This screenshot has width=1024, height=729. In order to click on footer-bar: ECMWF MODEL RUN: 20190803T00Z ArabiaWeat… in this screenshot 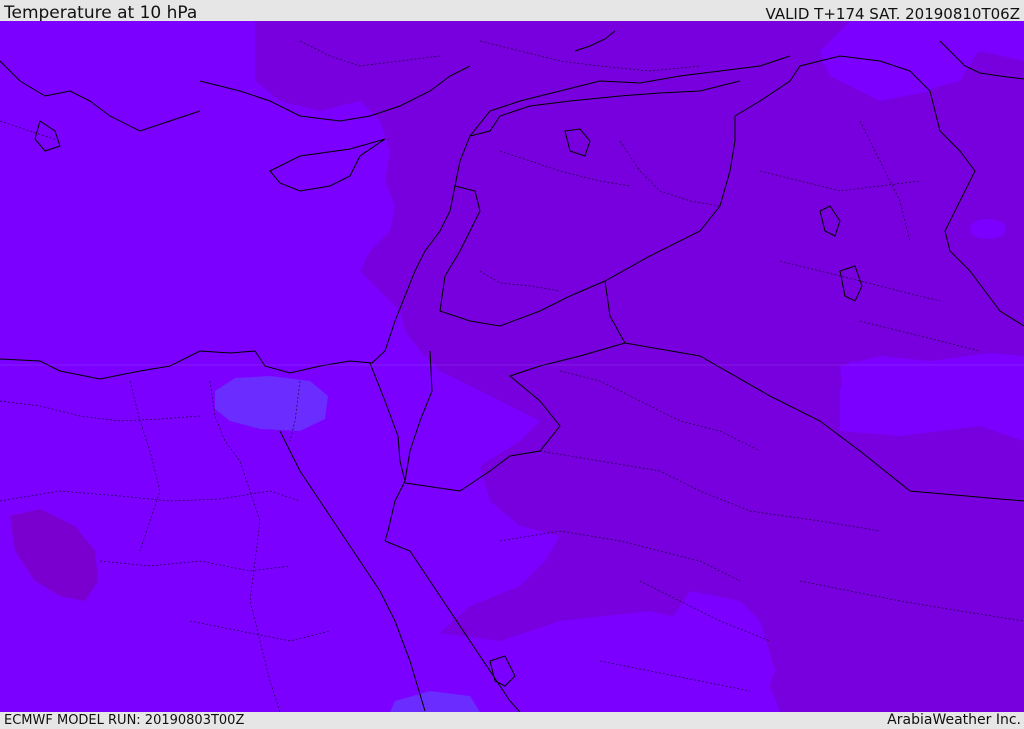, I will do `click(512, 720)`.